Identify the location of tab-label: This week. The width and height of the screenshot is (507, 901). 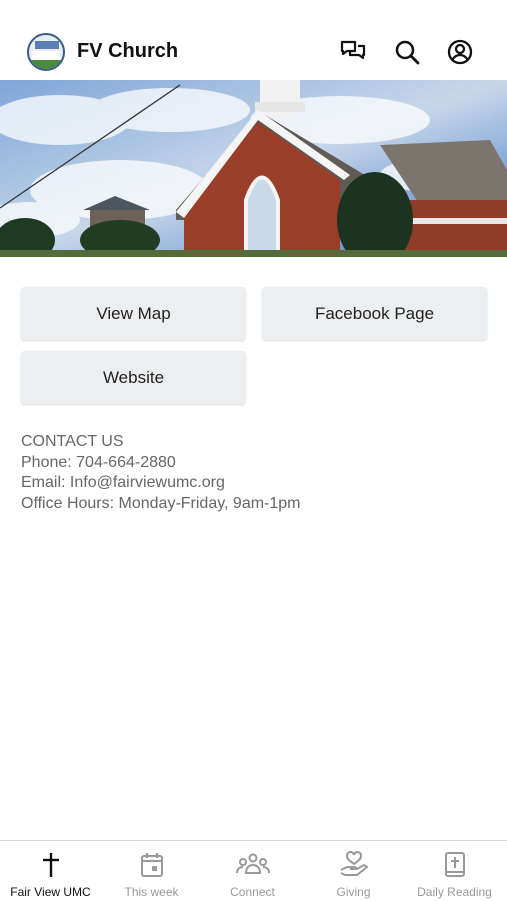
(151, 892).